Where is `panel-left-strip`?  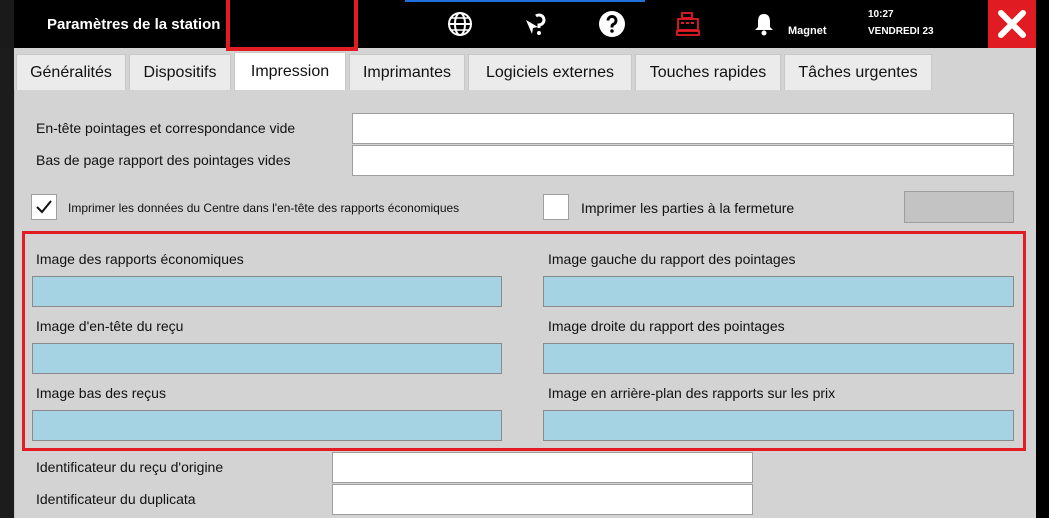
panel-left-strip is located at coordinates (7, 283).